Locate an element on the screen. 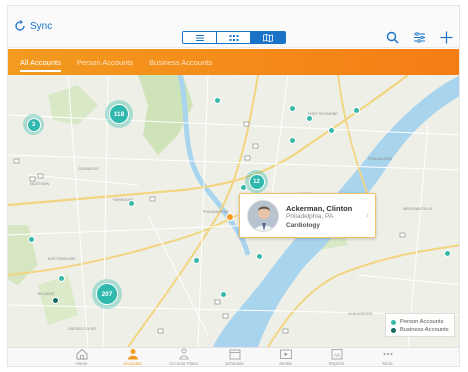 Image resolution: width=468 pixels, height=372 pixels. map-view-button is located at coordinates (268, 37).